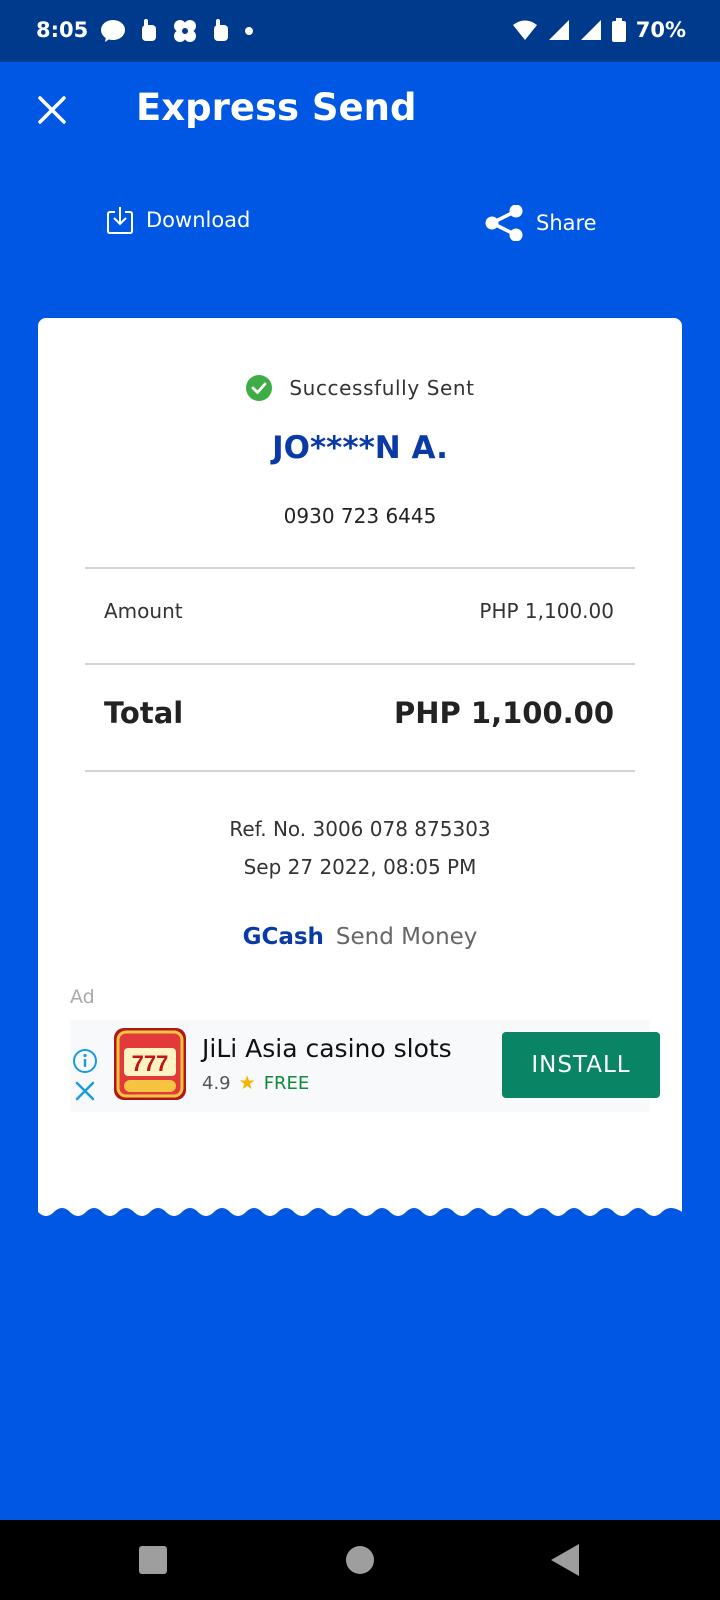 Image resolution: width=720 pixels, height=1600 pixels. Describe the element at coordinates (82, 997) in the screenshot. I see `ad-label: Ad` at that location.